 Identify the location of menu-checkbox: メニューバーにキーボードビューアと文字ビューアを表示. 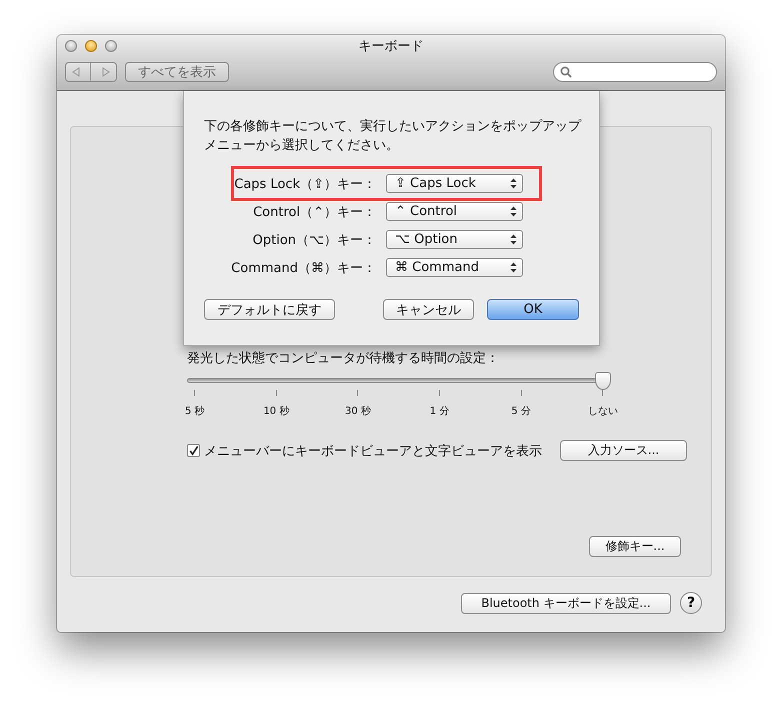
(364, 451).